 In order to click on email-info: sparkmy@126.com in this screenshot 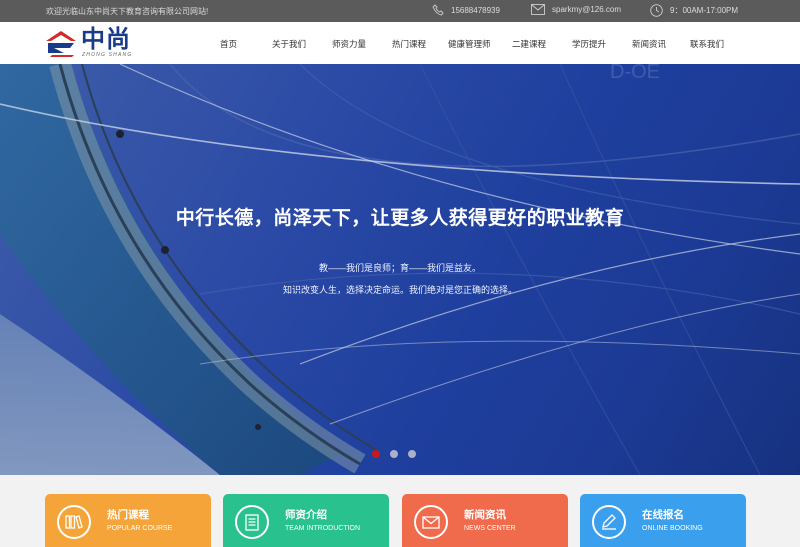, I will do `click(576, 9)`.